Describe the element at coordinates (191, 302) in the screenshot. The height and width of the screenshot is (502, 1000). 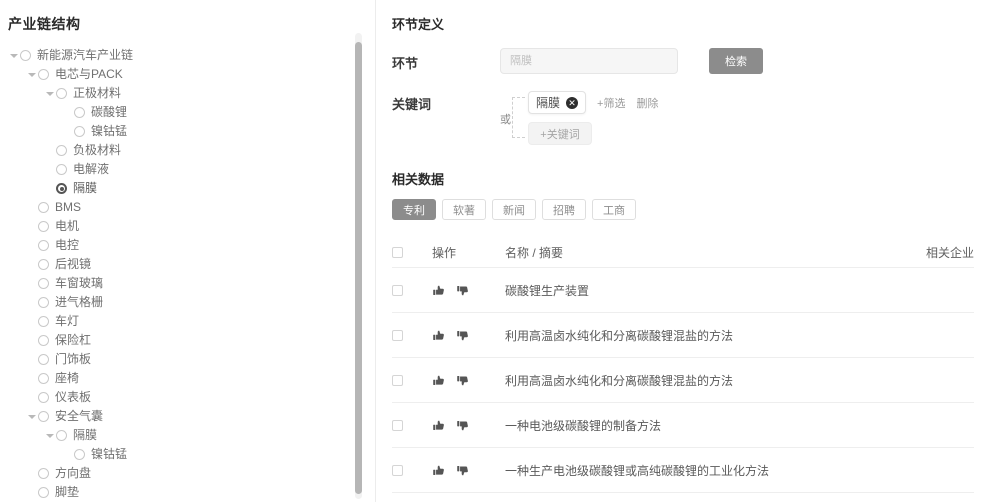
I see `tree-item: 进气格栅` at that location.